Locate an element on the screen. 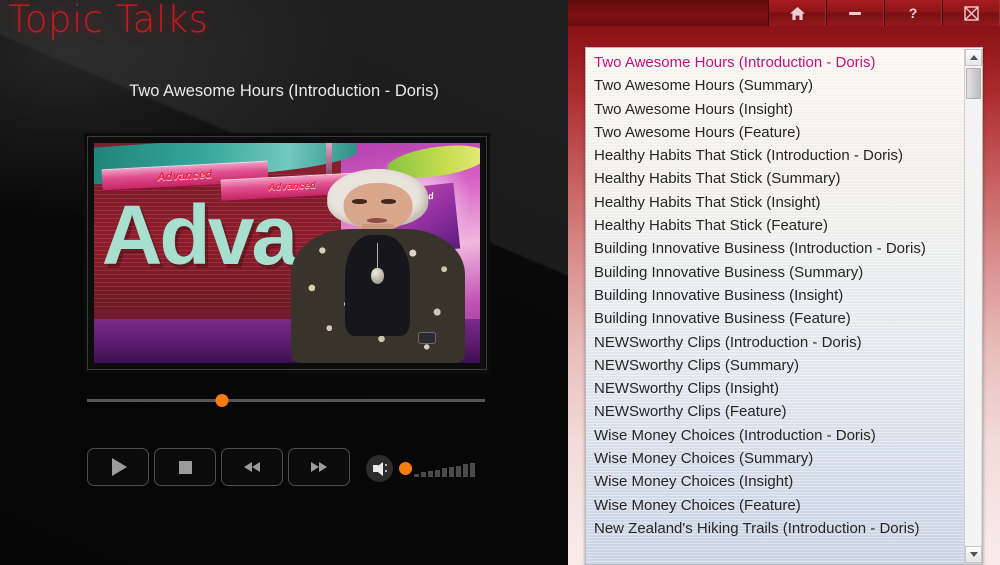 This screenshot has width=1000, height=565. chevron-down-icon is located at coordinates (973, 554).